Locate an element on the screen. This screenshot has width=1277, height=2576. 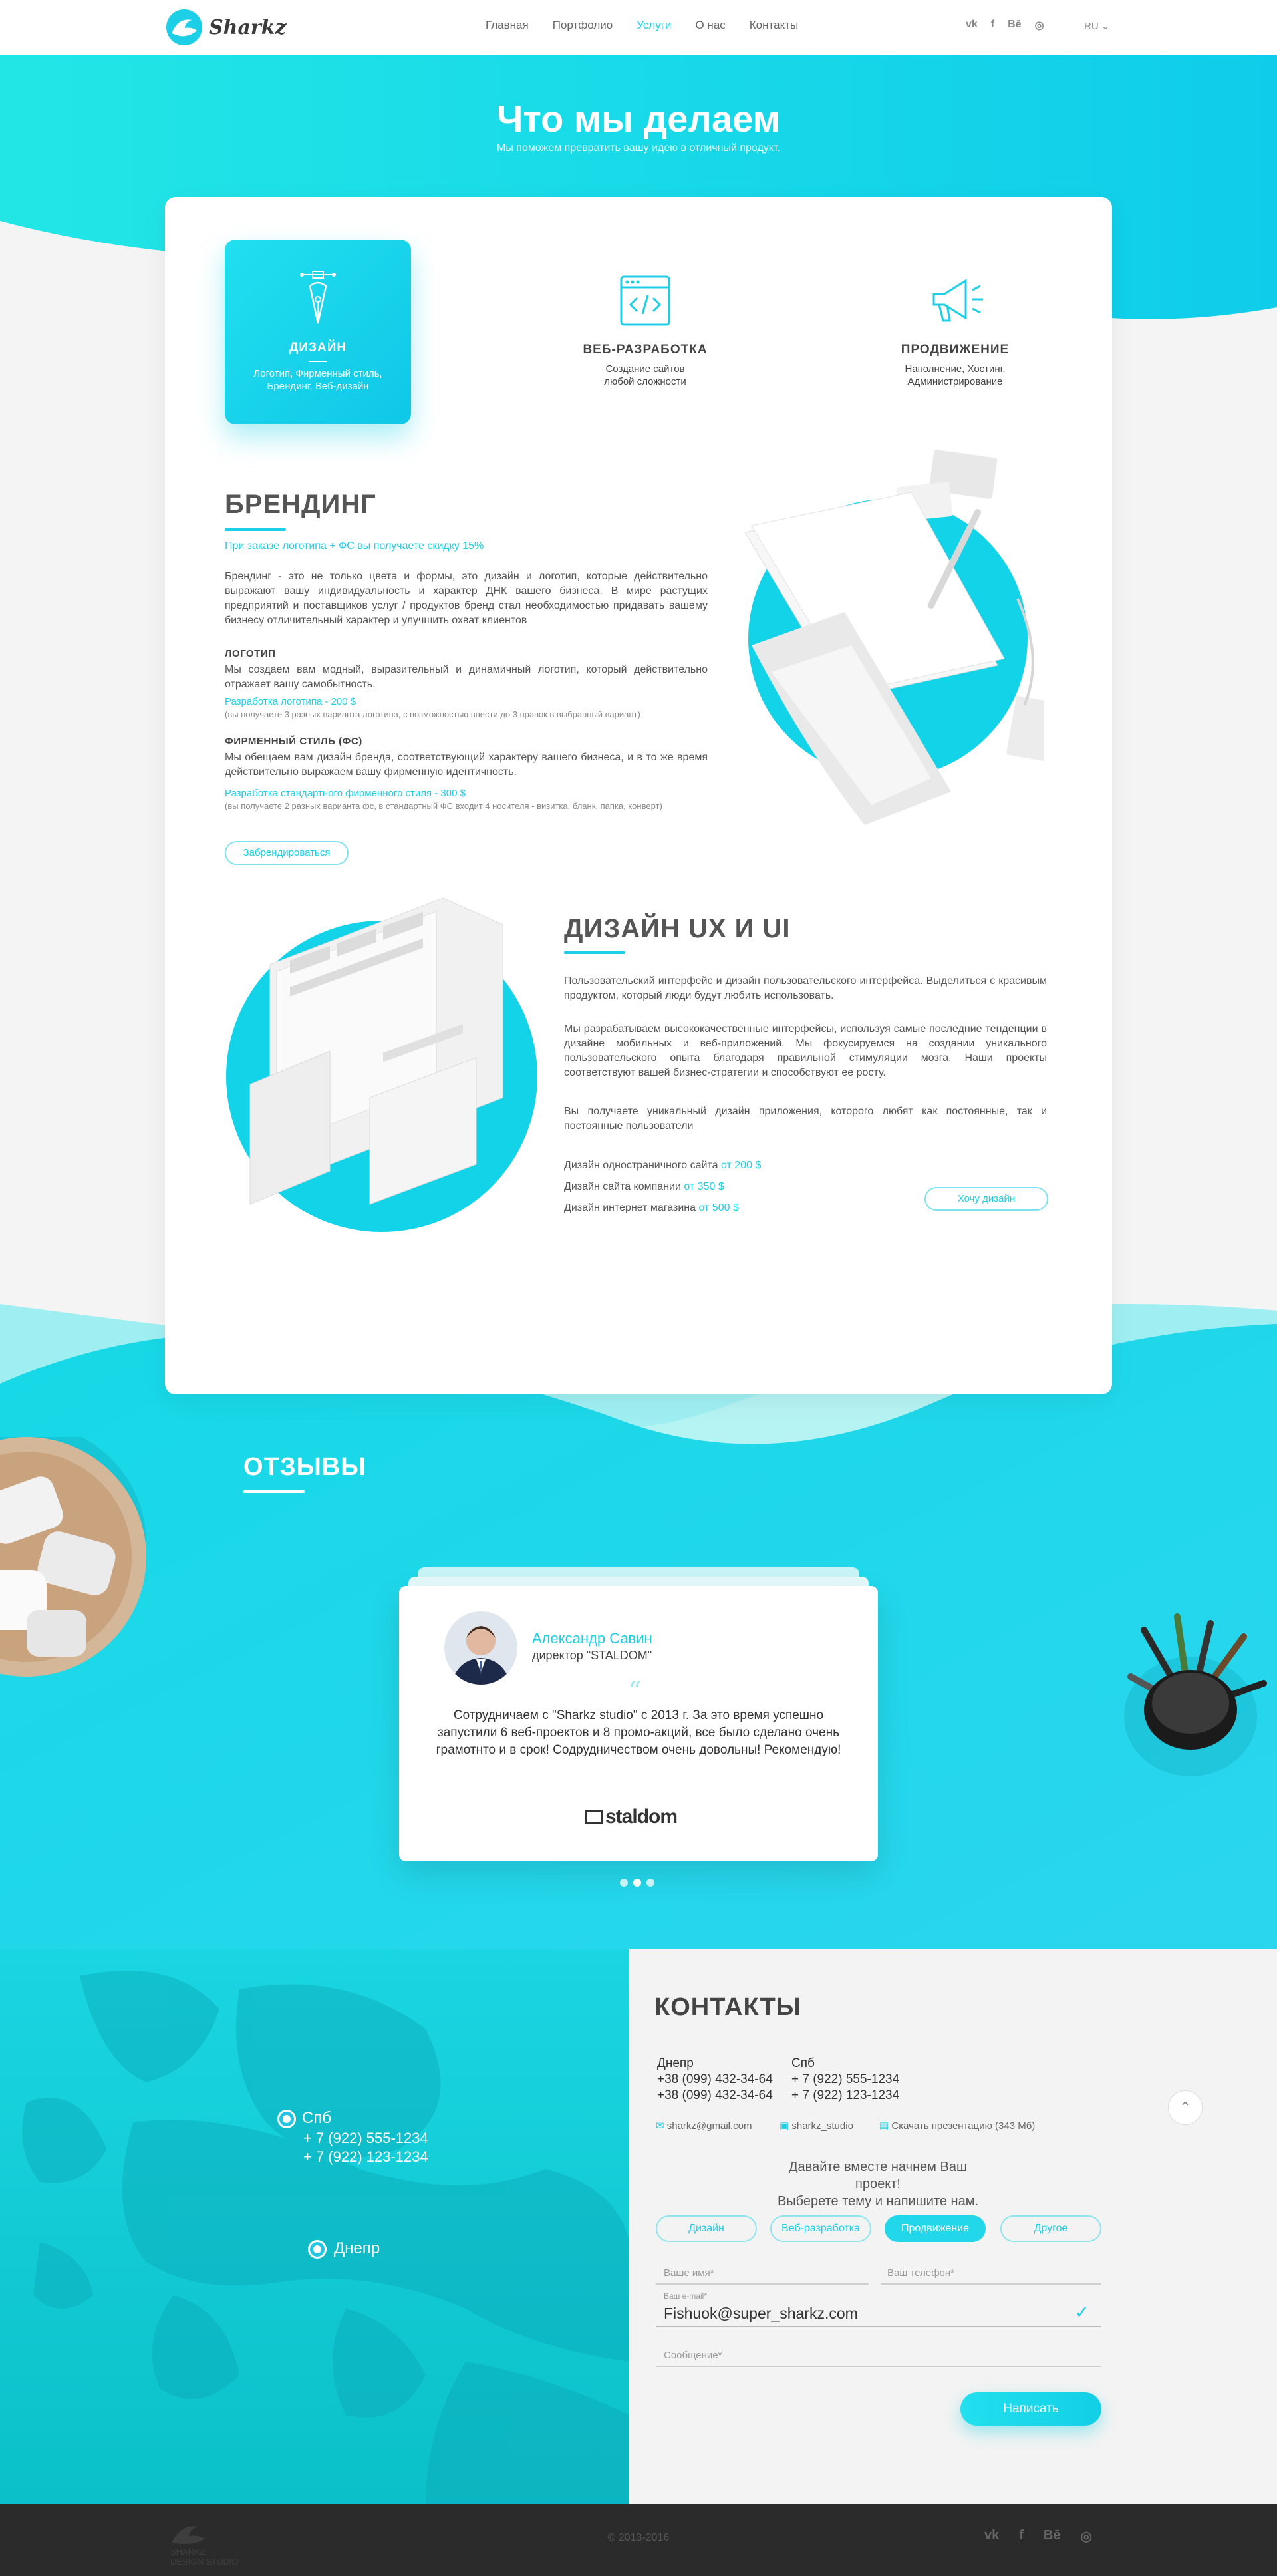
nav-contacts: Контакты is located at coordinates (774, 27).